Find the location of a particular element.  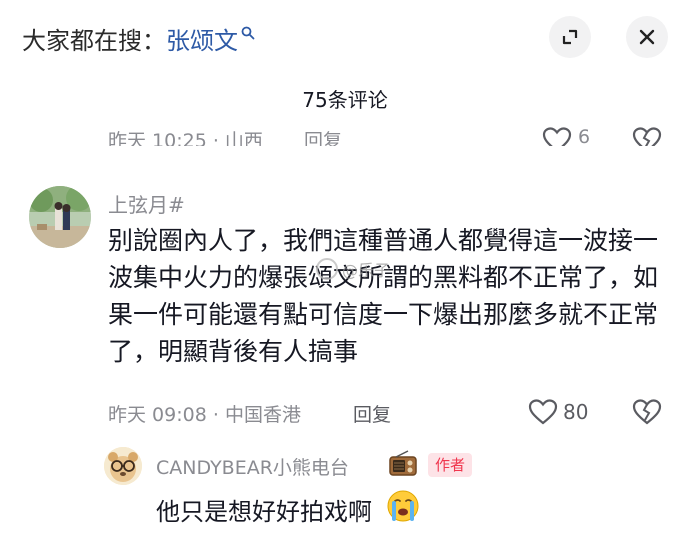

collapse-icon is located at coordinates (570, 37).